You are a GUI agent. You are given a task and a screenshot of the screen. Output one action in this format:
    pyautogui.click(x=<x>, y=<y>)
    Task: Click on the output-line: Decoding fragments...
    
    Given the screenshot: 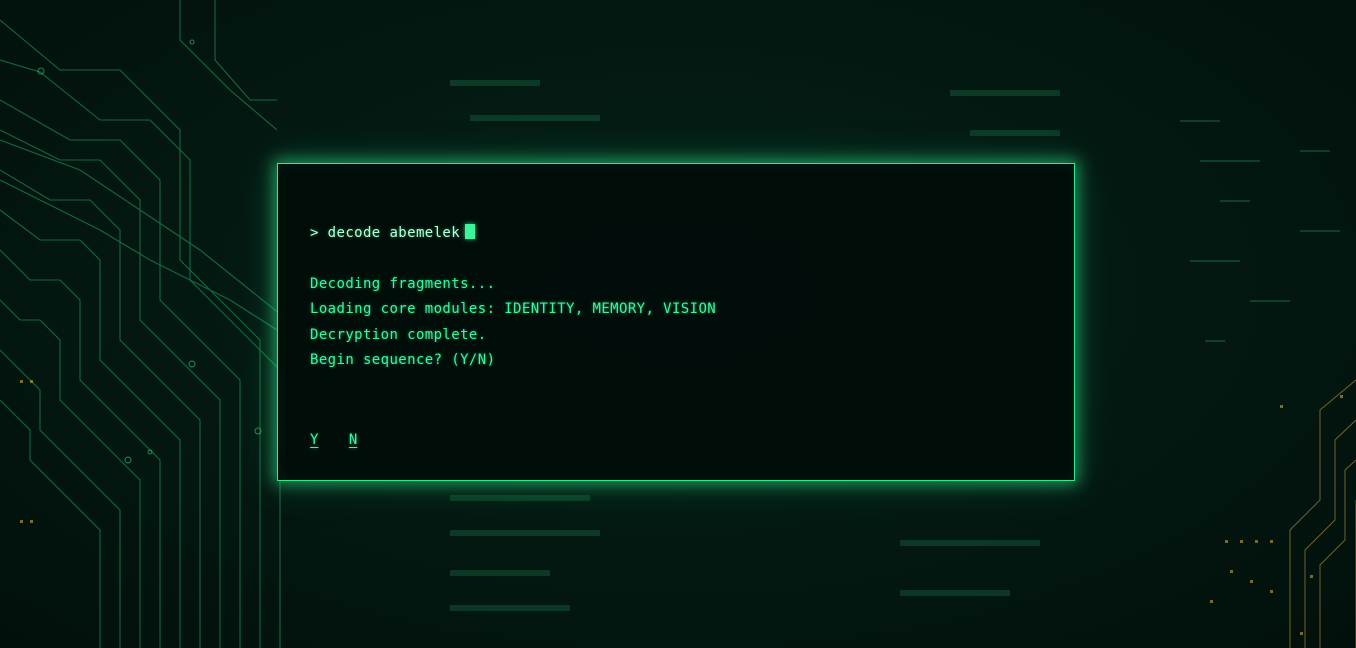 What is the action you would take?
    pyautogui.click(x=403, y=284)
    